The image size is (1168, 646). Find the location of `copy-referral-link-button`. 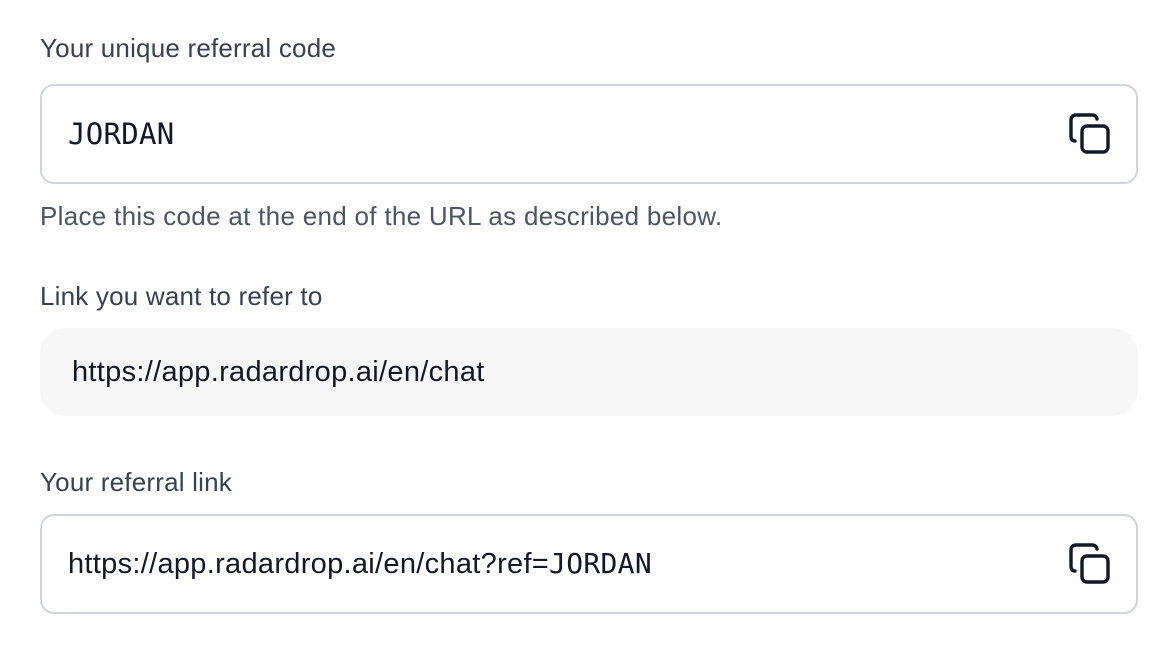

copy-referral-link-button is located at coordinates (1090, 564).